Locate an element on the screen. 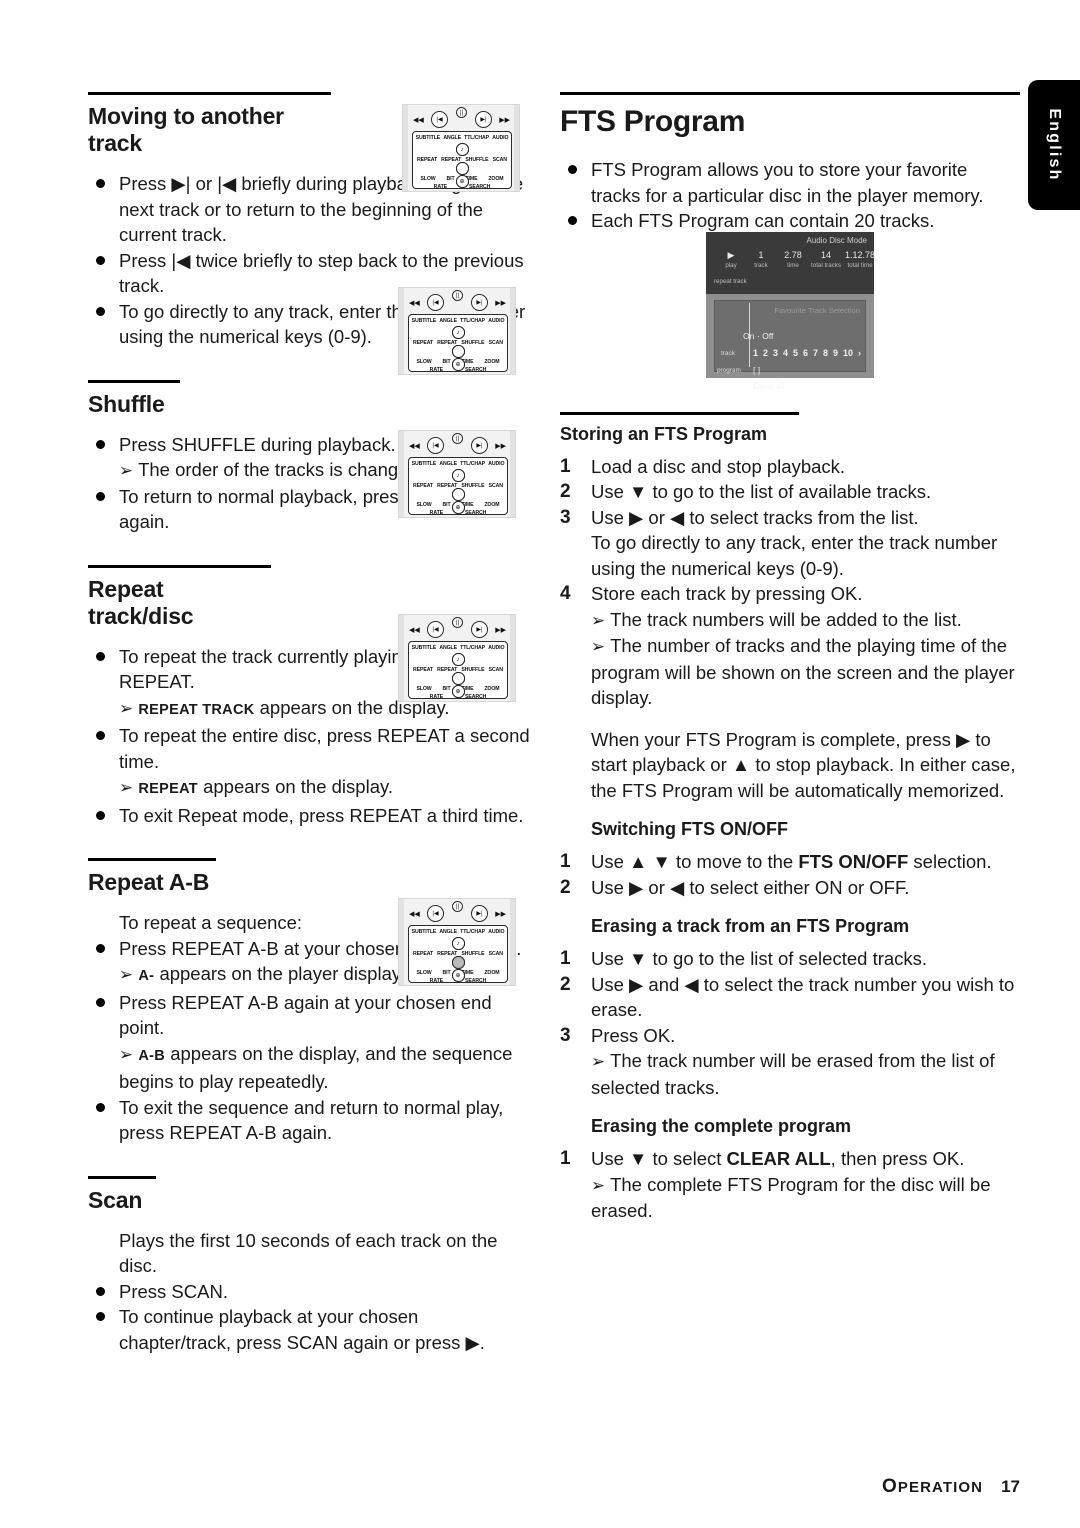  note-row: ➢ REPEAT appears on the display. is located at coordinates (310, 788).